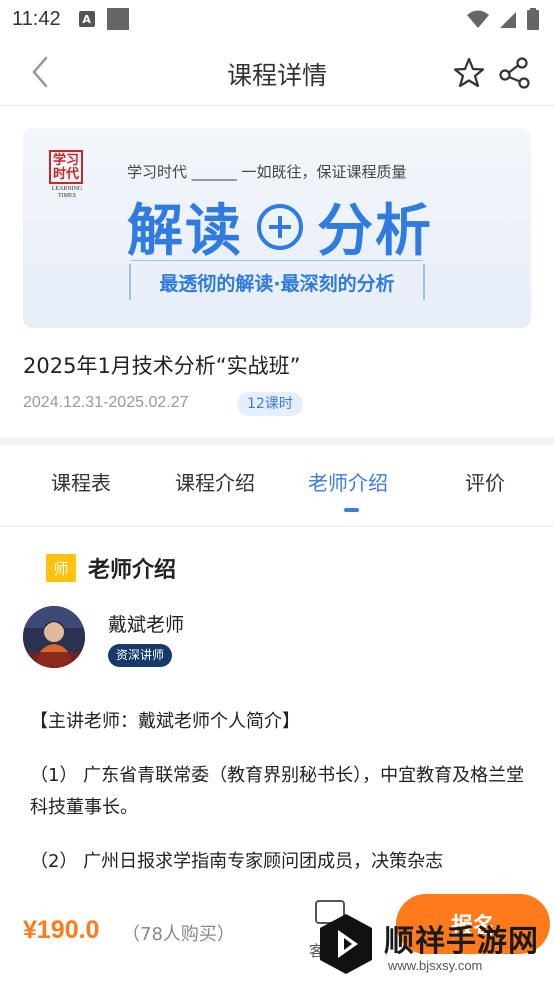 The width and height of the screenshot is (554, 984). What do you see at coordinates (485, 481) in the screenshot?
I see `tab-reviews: 评价` at bounding box center [485, 481].